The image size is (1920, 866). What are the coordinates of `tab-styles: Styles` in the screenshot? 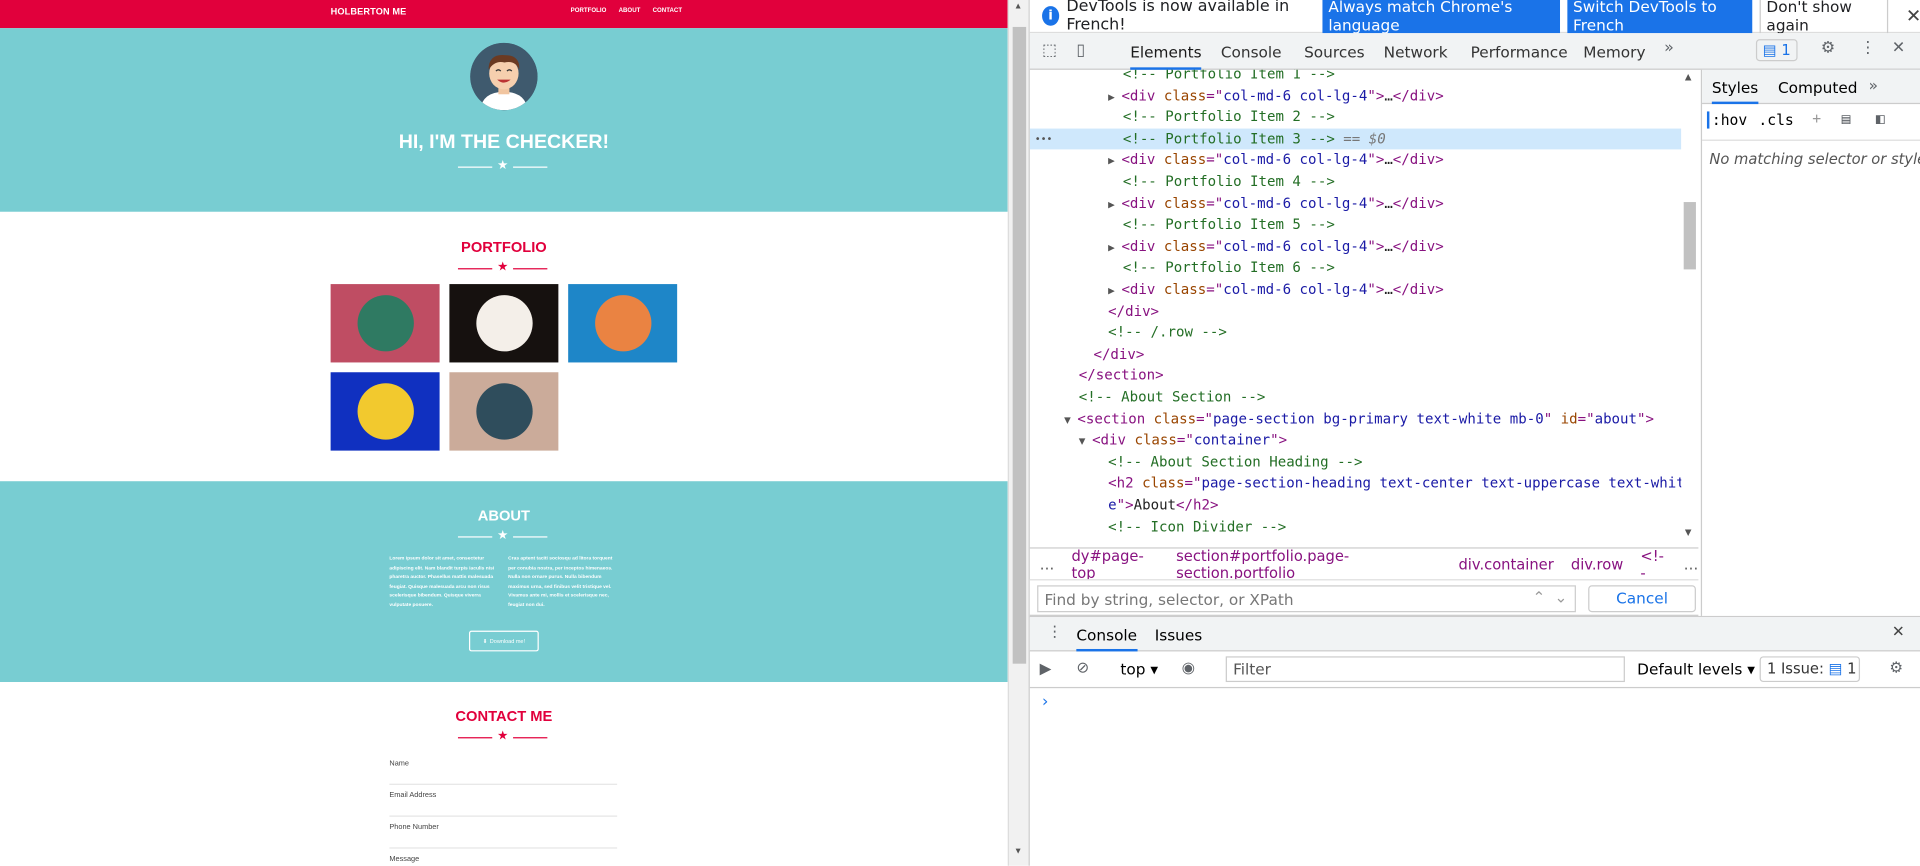 It's located at (1735, 91).